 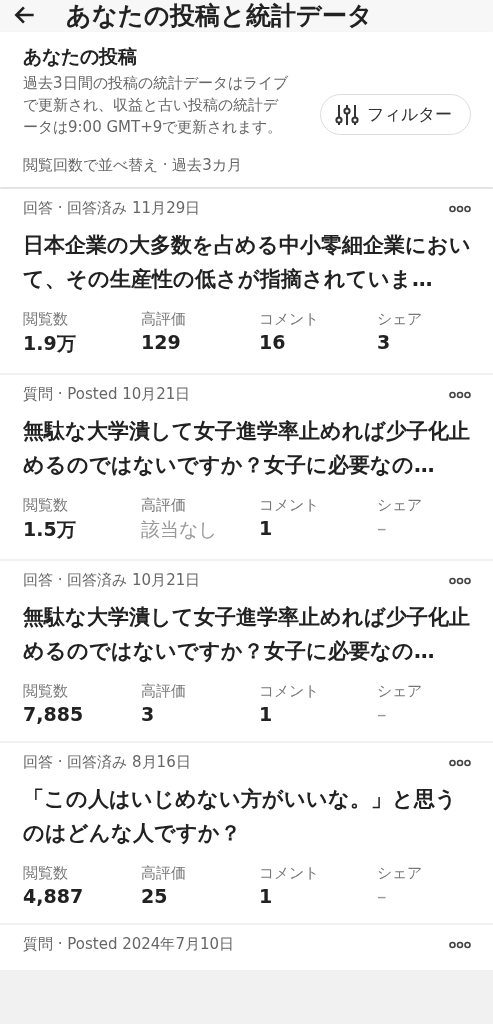 I want to click on section-title: あなたの投稿, so click(x=80, y=56).